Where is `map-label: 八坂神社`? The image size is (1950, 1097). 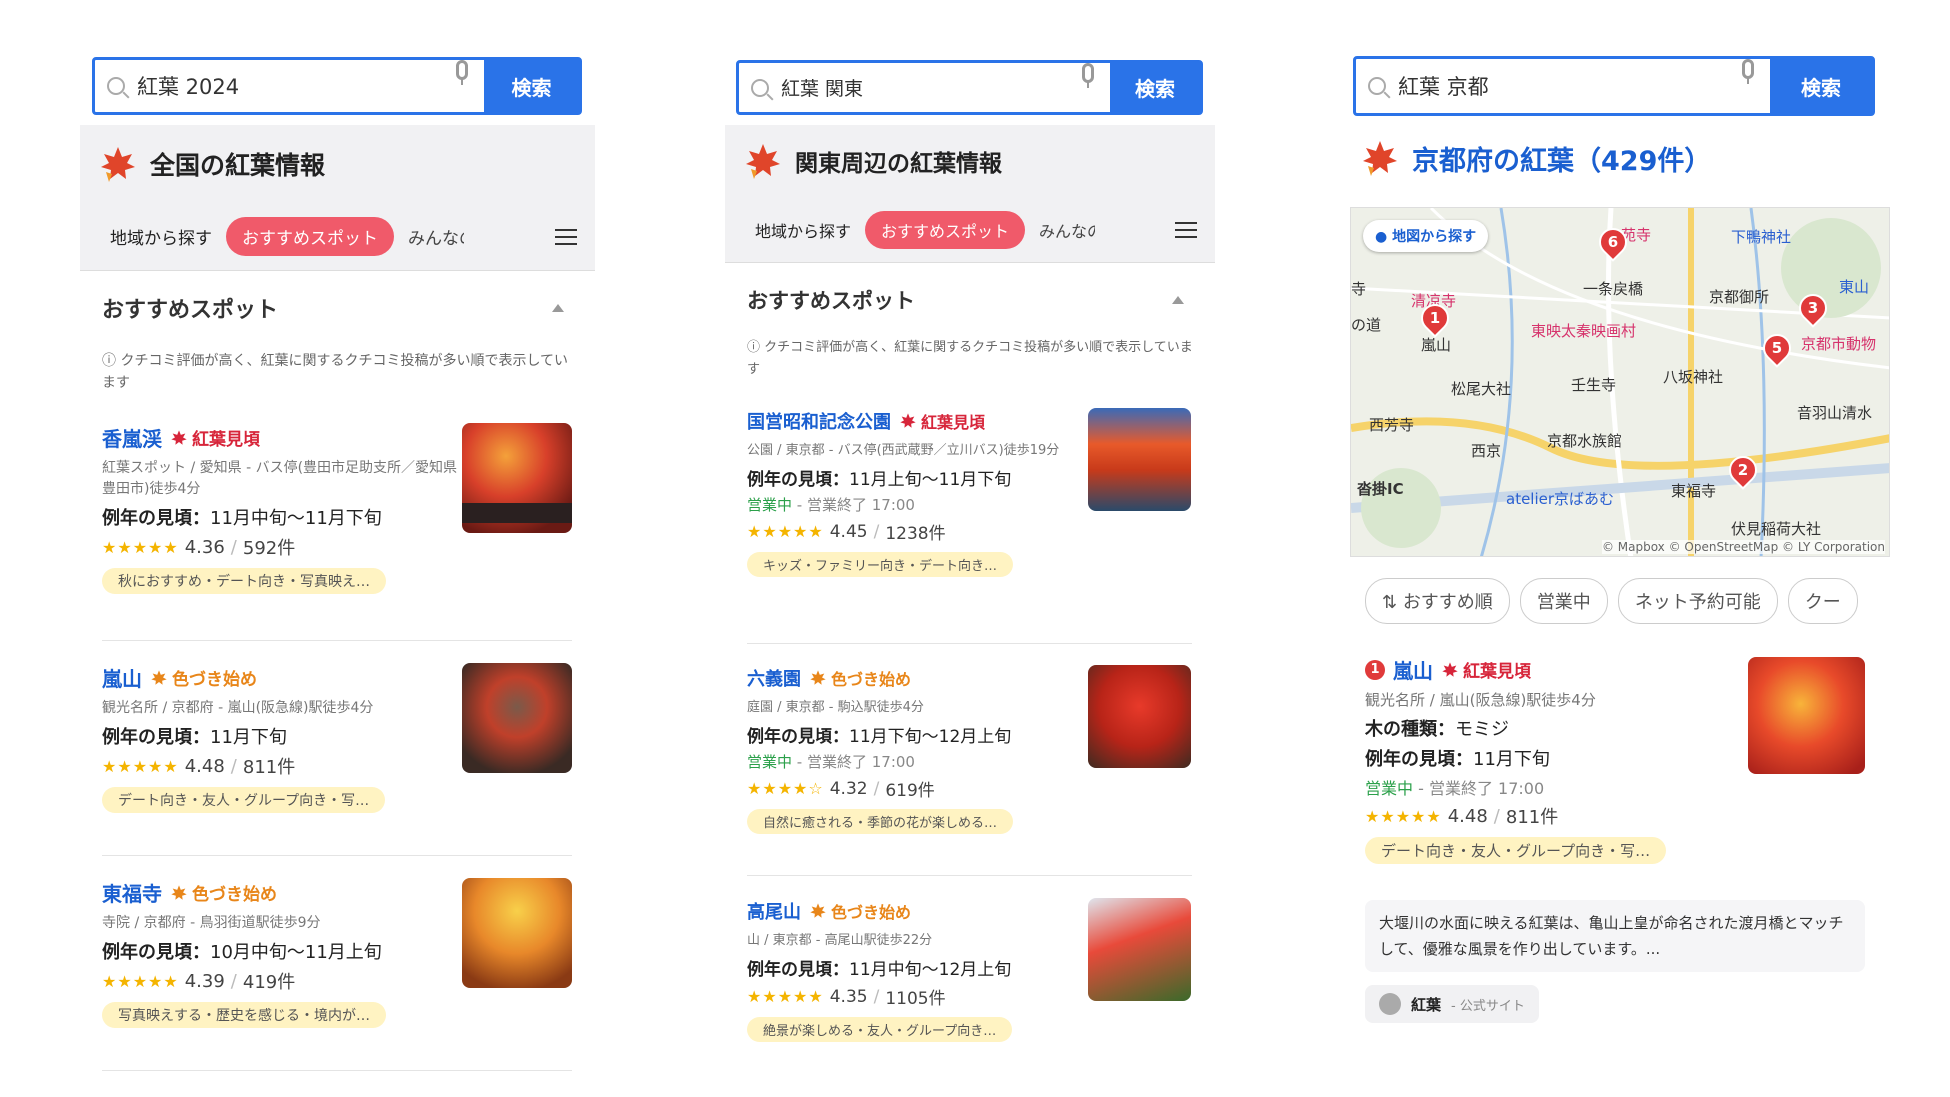 map-label: 八坂神社 is located at coordinates (1693, 376).